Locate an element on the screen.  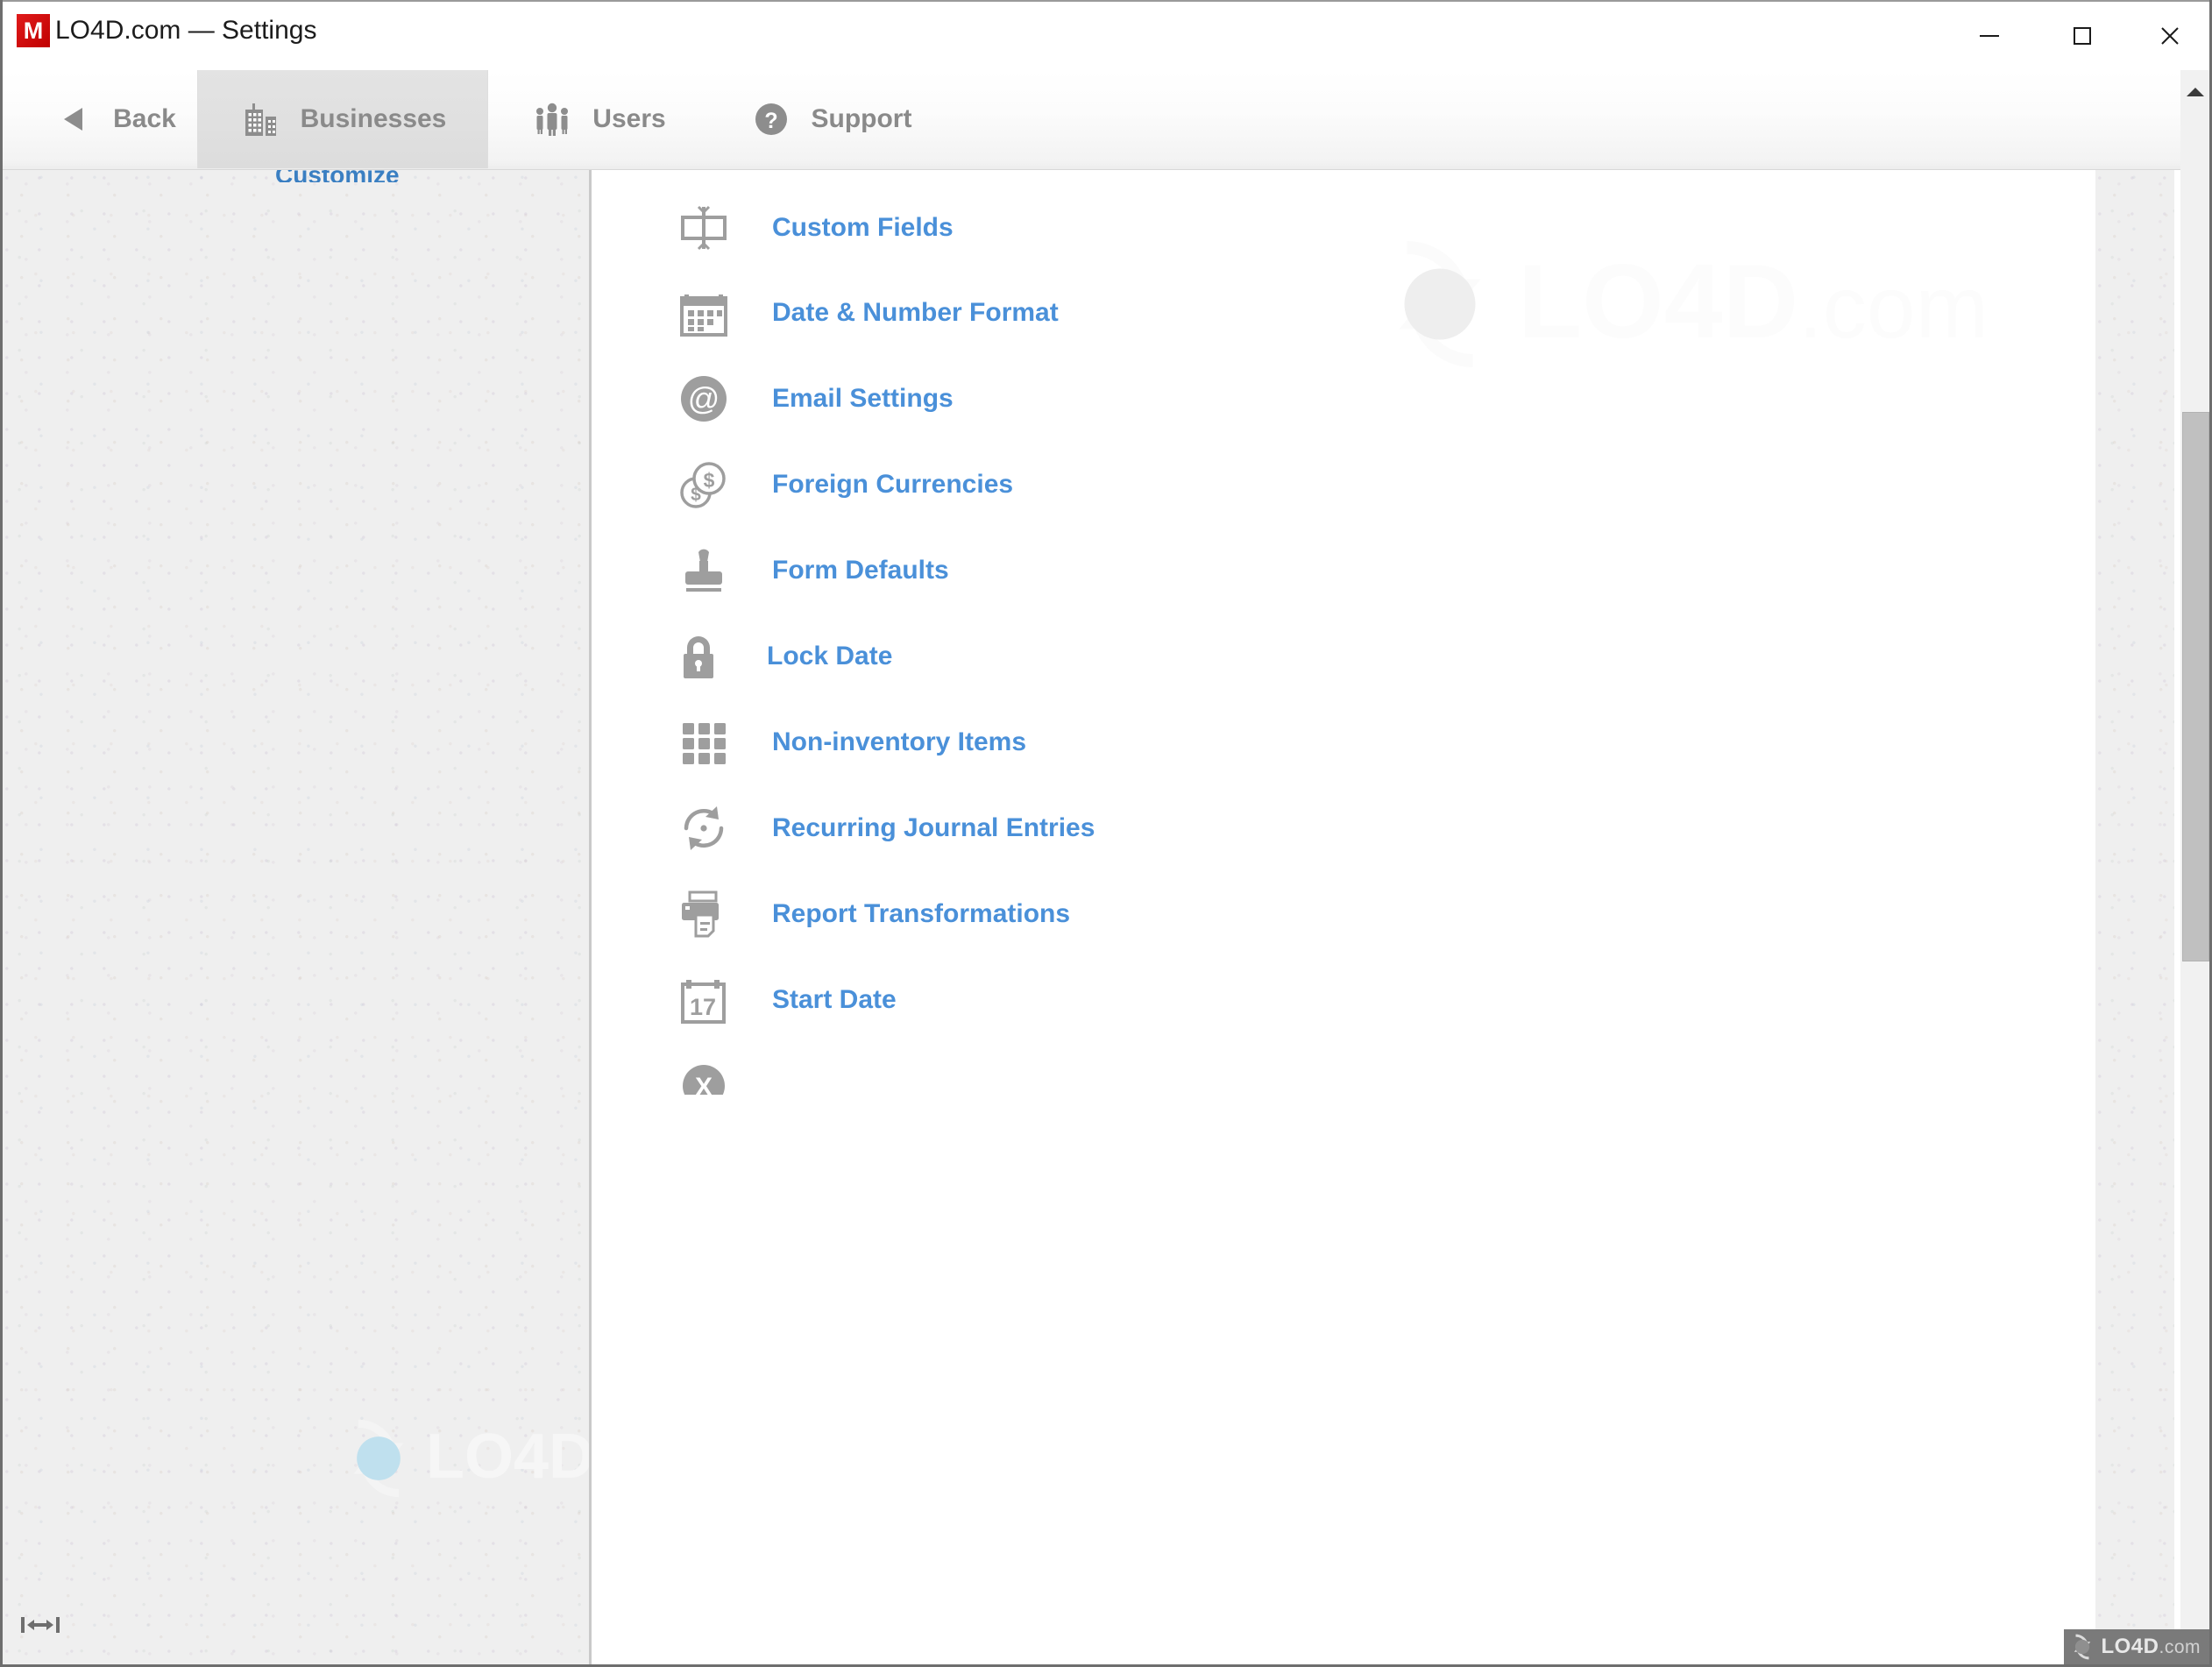
toolbar: Back Businesses Users ? Support is located at coordinates (1106, 120).